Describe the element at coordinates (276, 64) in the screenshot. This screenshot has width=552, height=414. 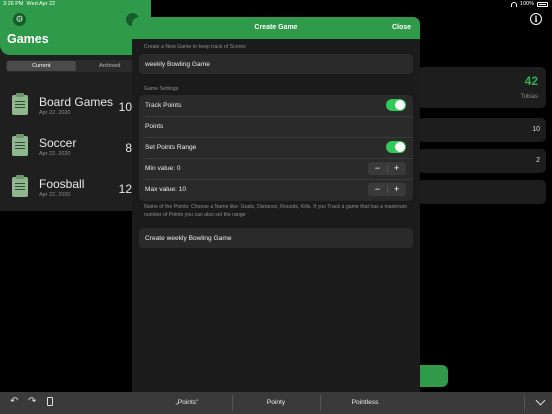
I see `game-name-input: weekly Bowling Game` at that location.